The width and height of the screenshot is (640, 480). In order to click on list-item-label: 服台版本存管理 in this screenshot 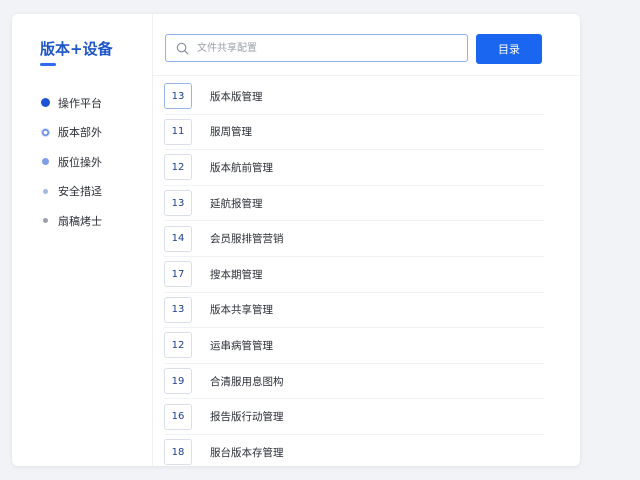, I will do `click(247, 452)`.